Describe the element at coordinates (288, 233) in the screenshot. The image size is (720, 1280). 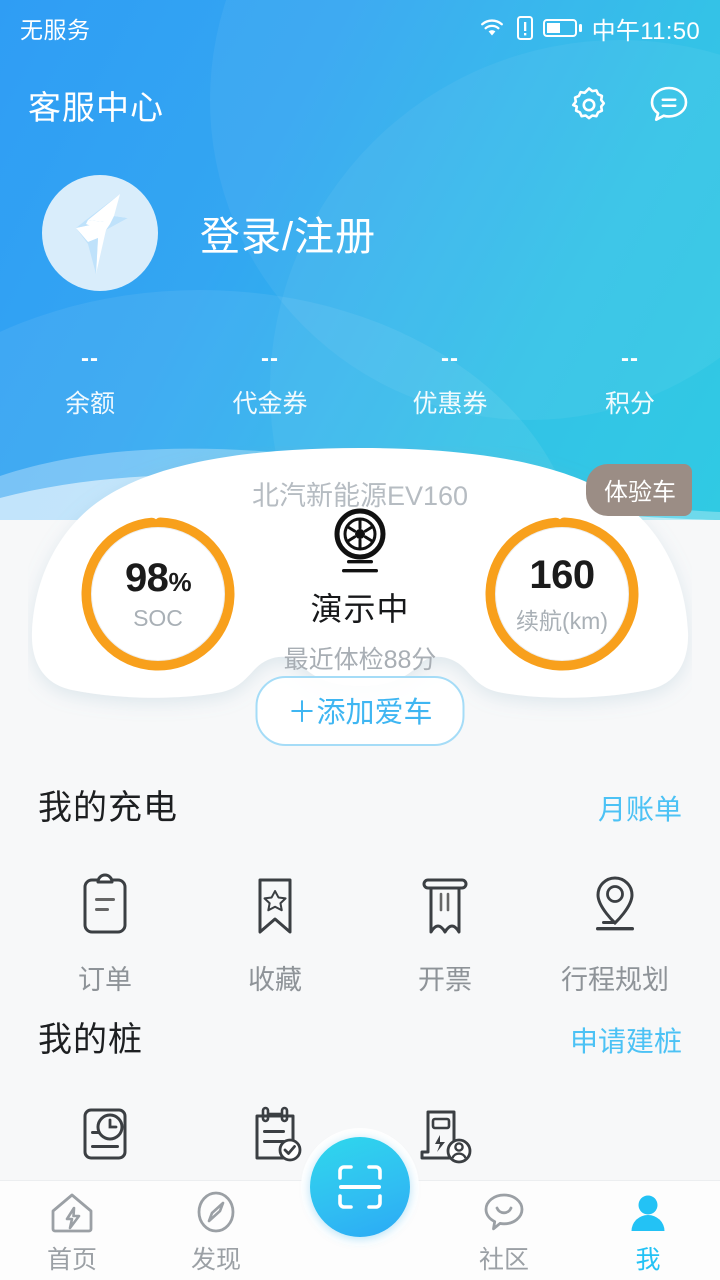
I see `login-register-link: 登录/注册` at that location.